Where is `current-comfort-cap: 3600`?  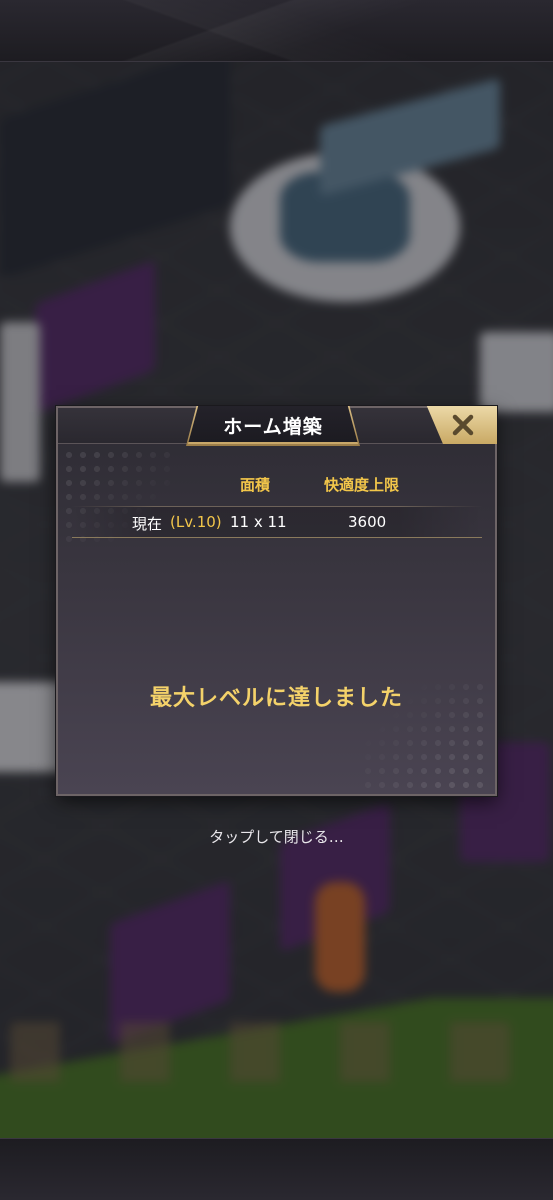
current-comfort-cap: 3600 is located at coordinates (367, 522).